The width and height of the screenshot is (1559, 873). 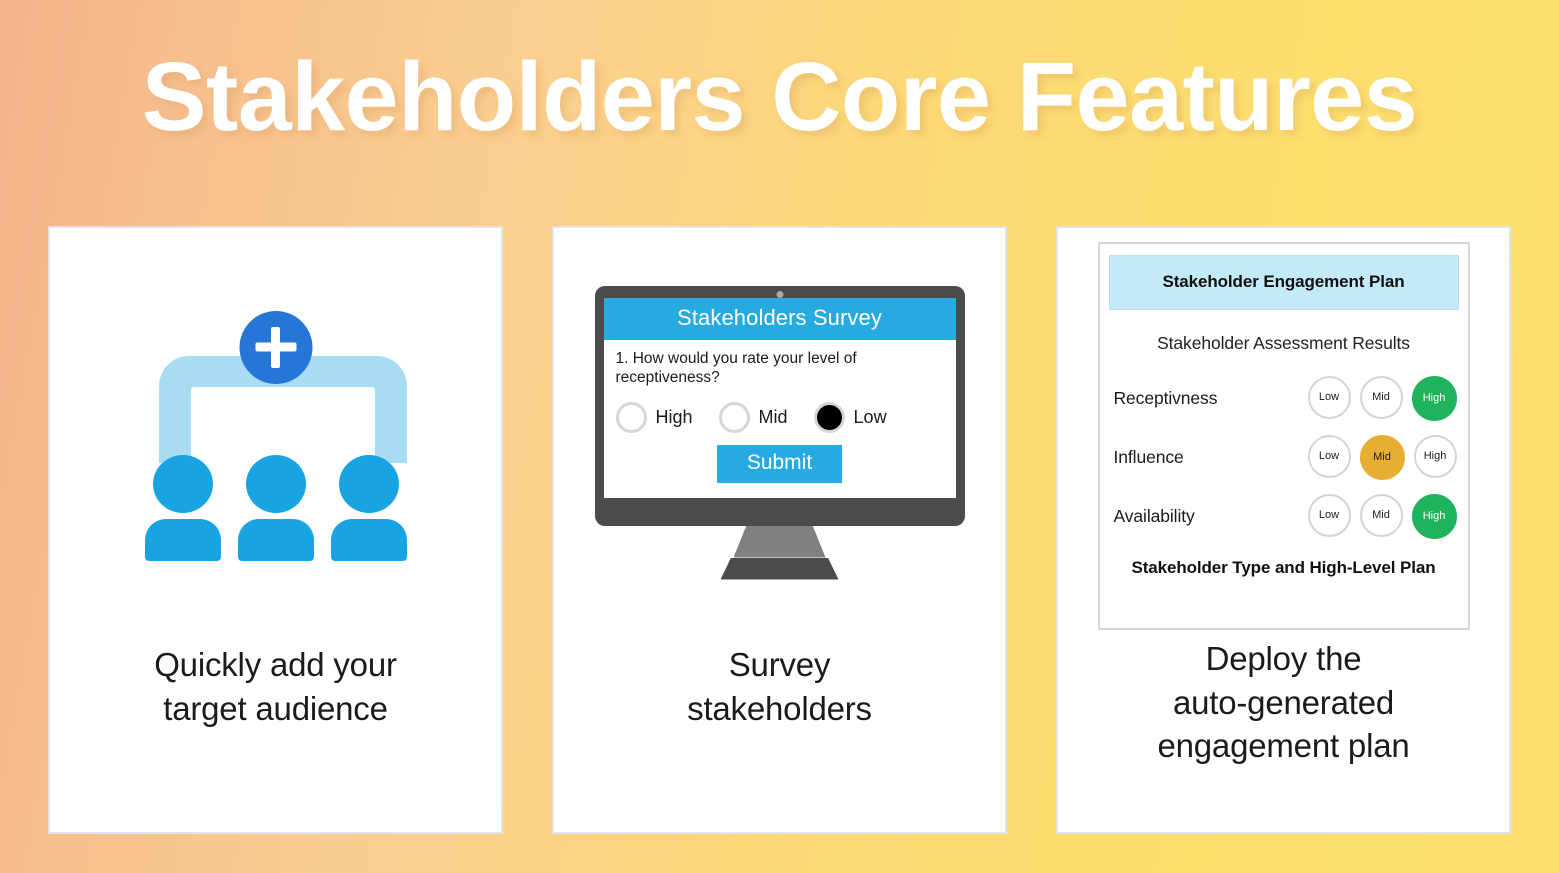 What do you see at coordinates (779, 294) in the screenshot?
I see `webcam-icon` at bounding box center [779, 294].